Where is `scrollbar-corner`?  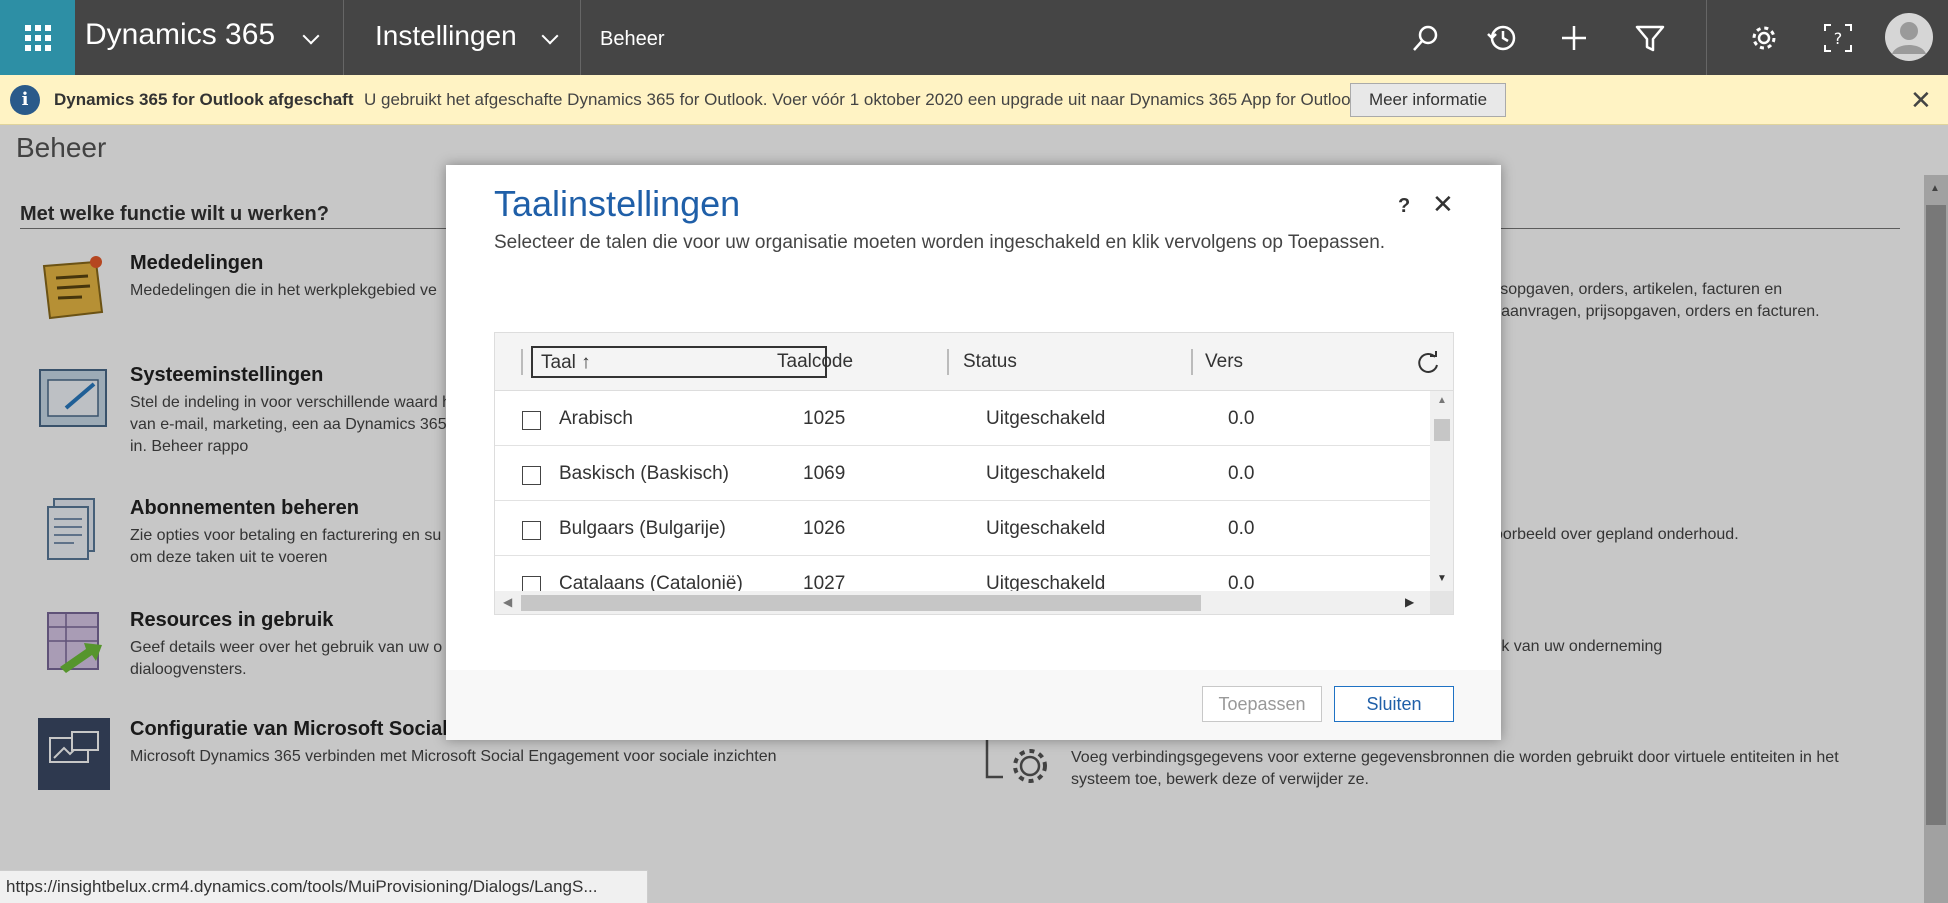
scrollbar-corner is located at coordinates (1441, 602).